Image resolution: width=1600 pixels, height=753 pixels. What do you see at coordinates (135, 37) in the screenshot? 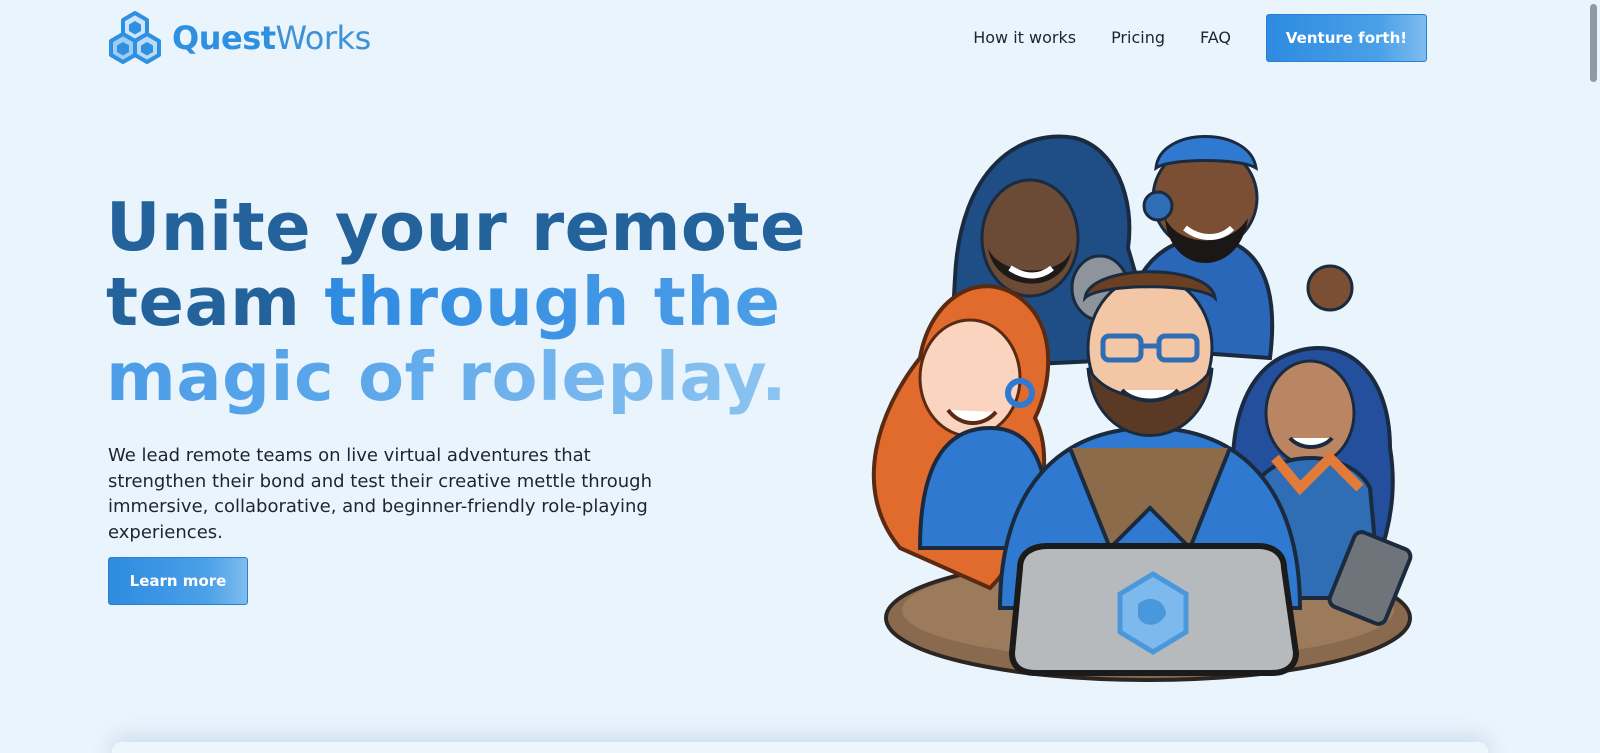
I see `hexagon-cubes-icon` at bounding box center [135, 37].